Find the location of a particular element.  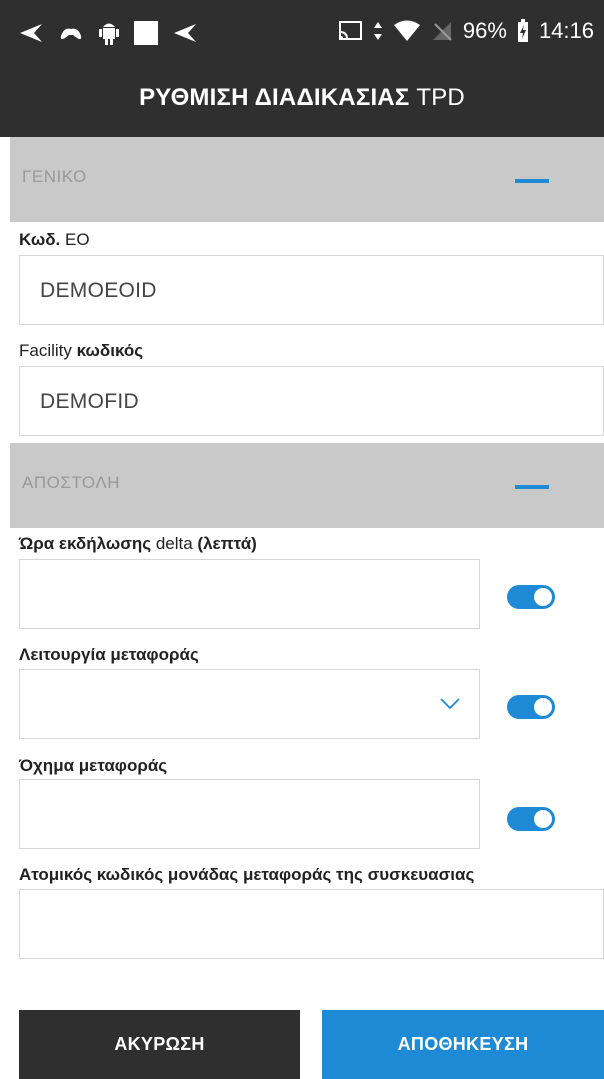

clock: 14:16 is located at coordinates (566, 30).